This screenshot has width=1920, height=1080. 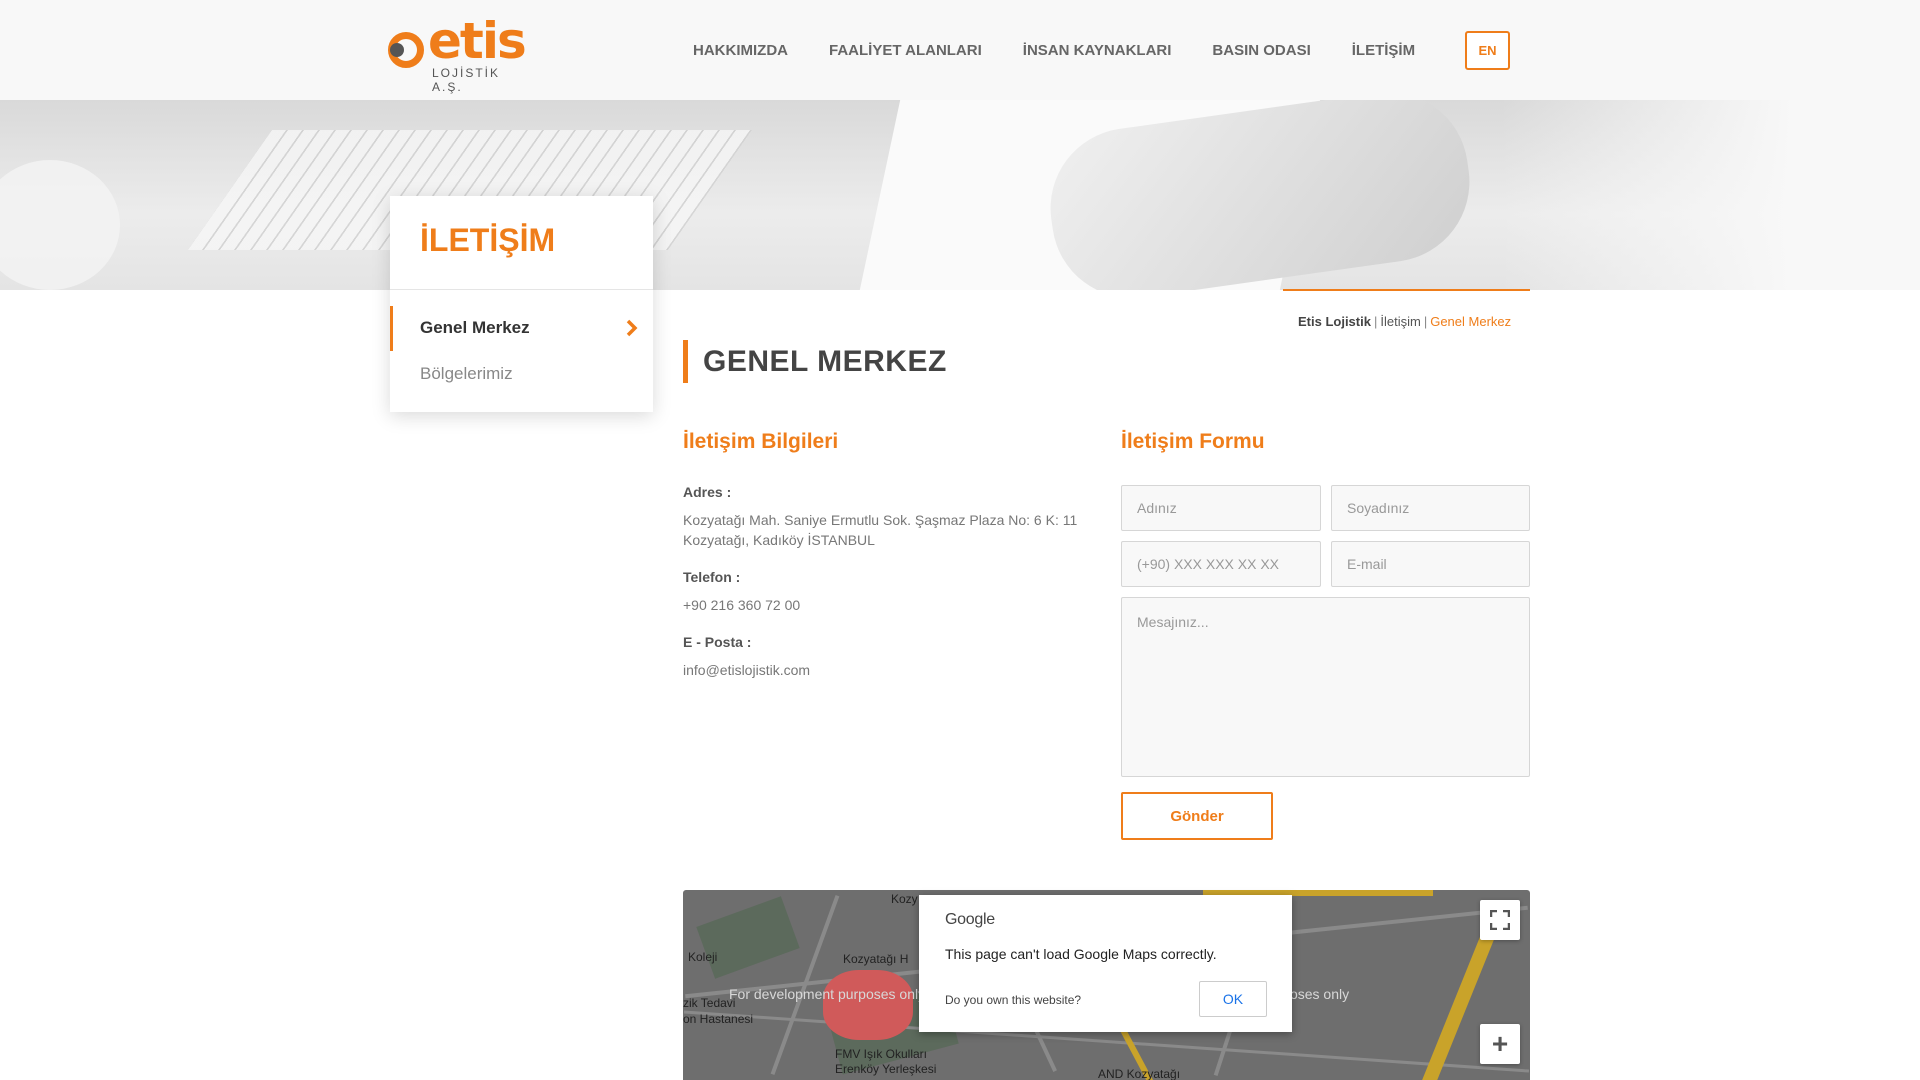 I want to click on nav-hakkimizda: HAKKIMIZDA, so click(x=740, y=50).